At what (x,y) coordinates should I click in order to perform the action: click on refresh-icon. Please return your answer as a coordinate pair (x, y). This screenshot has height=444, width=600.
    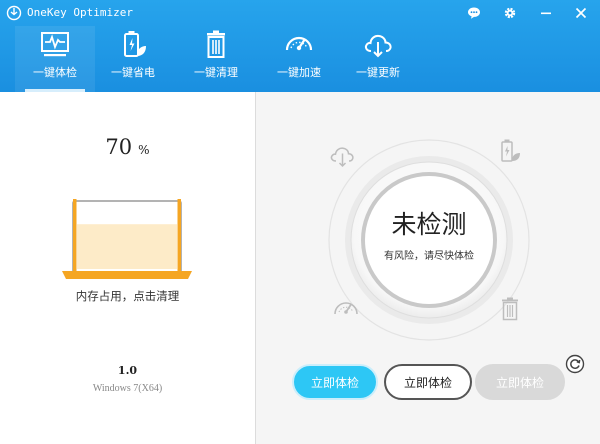
    Looking at the image, I should click on (575, 364).